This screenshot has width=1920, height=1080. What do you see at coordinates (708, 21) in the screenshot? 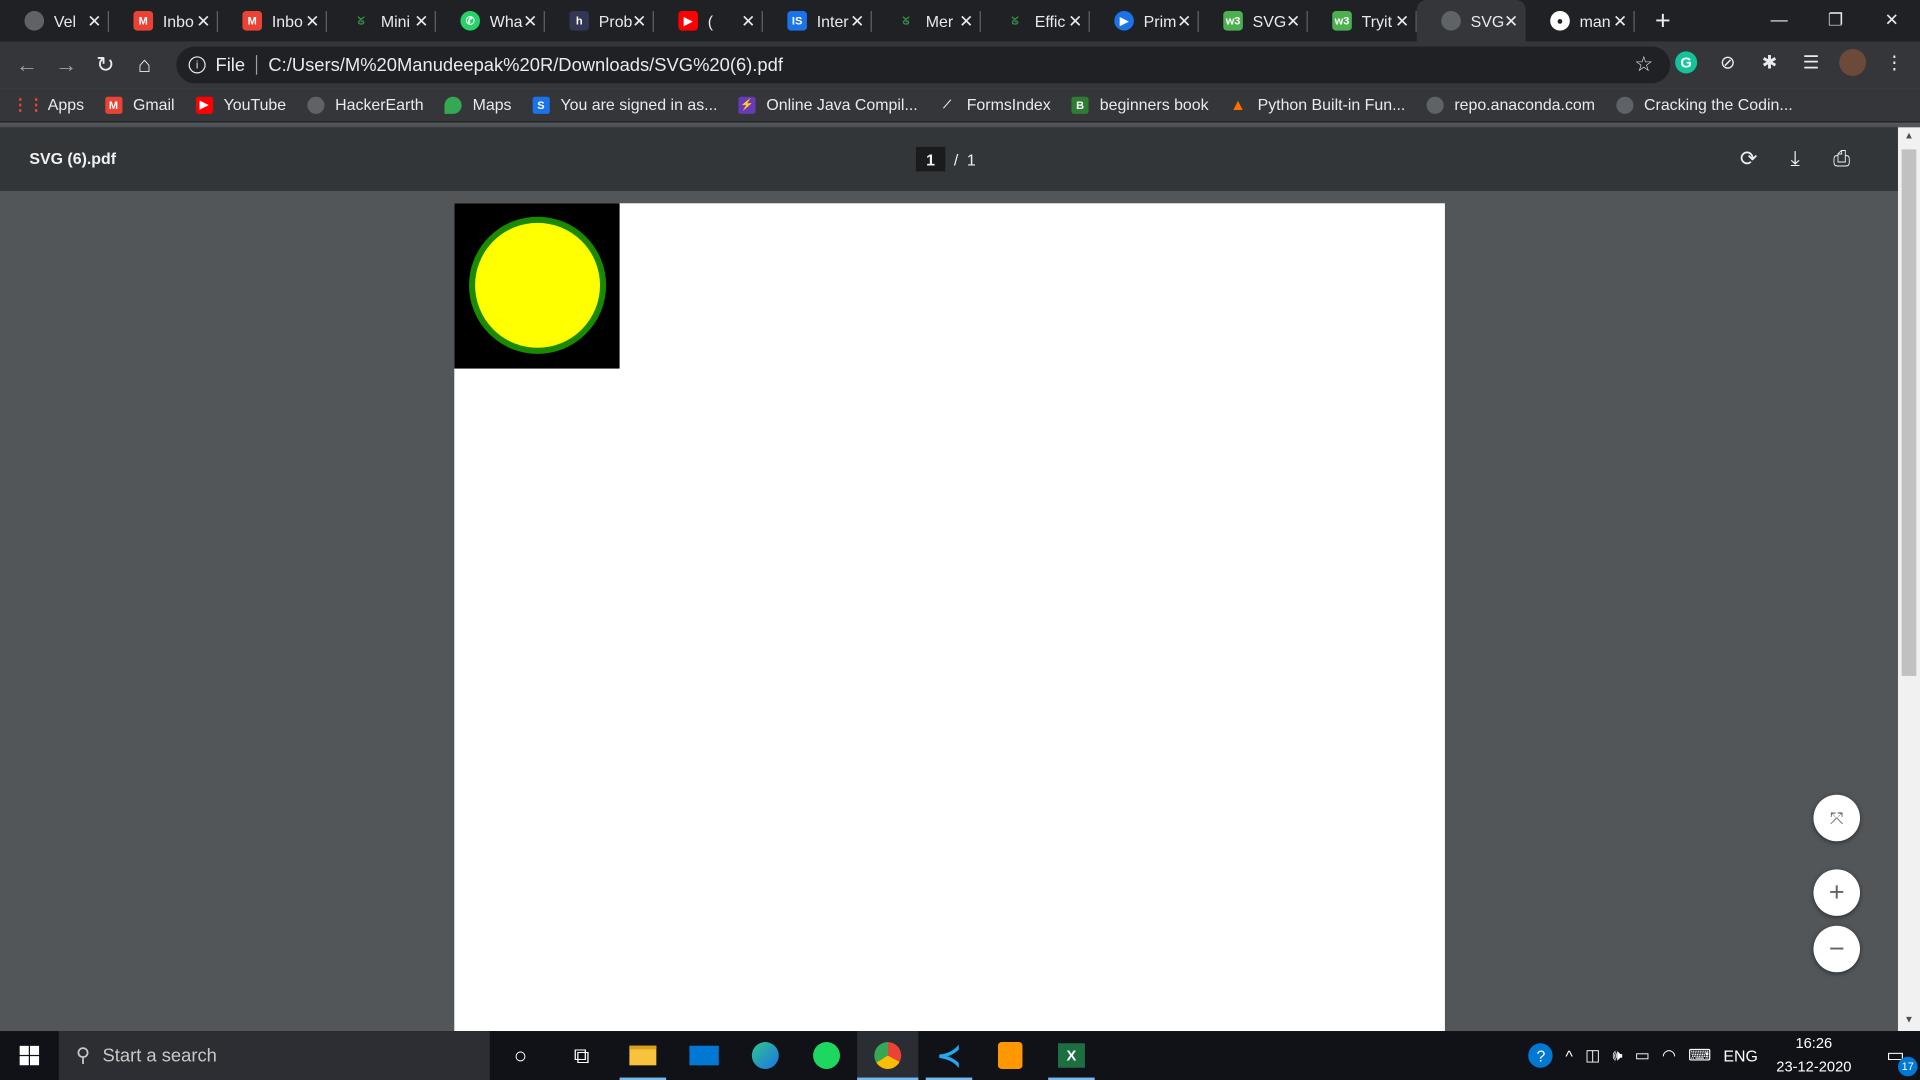
I see `tab-6: ▶ (✕` at bounding box center [708, 21].